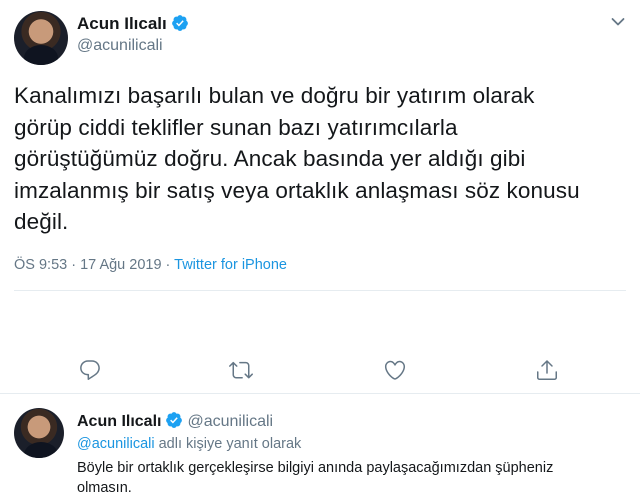  Describe the element at coordinates (122, 23) in the screenshot. I see `author-name-text: Acun Ilıcalı` at that location.